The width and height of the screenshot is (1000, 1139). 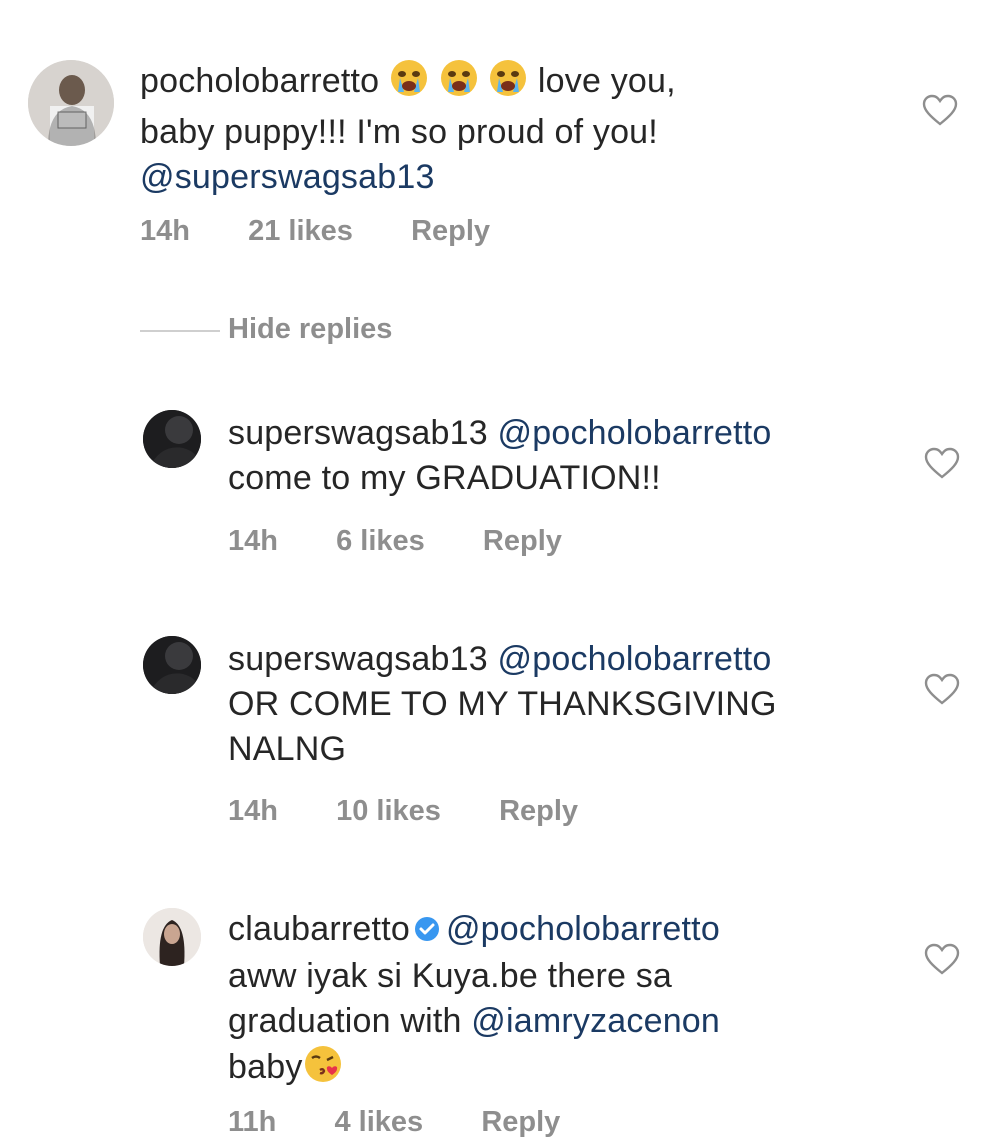 I want to click on hide-replies-button: Hide replies, so click(x=310, y=329).